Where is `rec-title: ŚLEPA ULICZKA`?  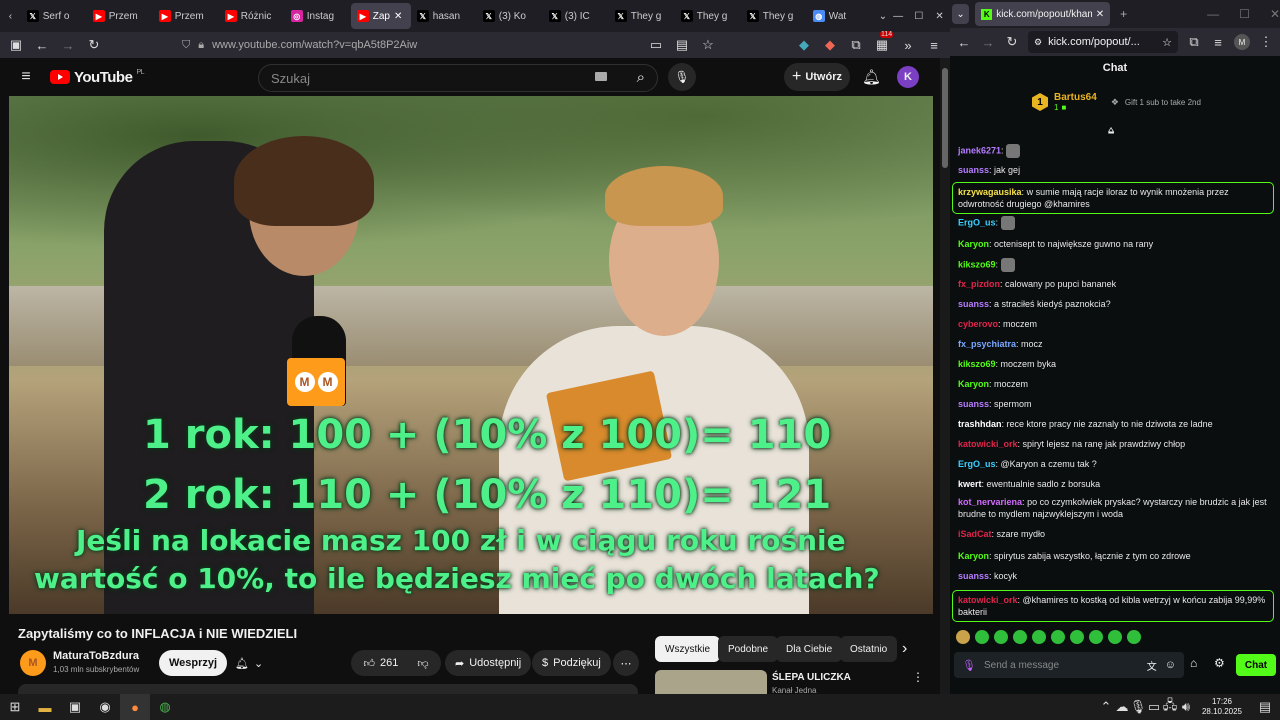
rec-title: ŚLEPA ULICZKA is located at coordinates (811, 677).